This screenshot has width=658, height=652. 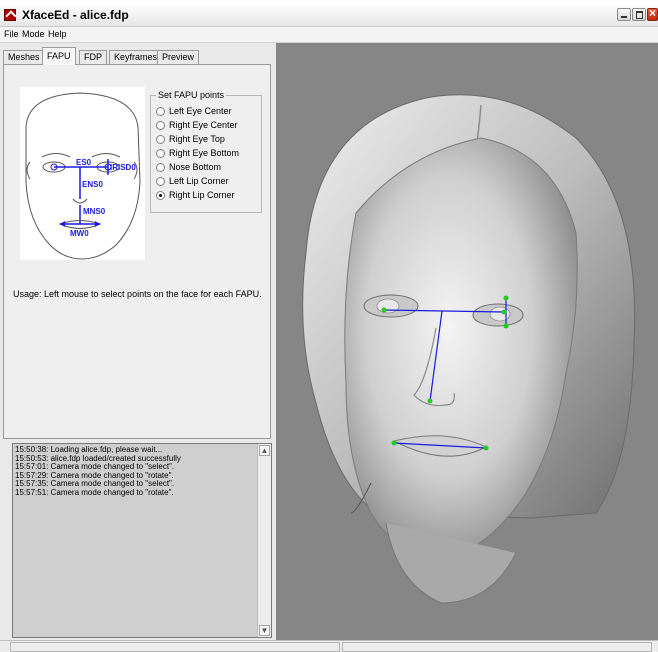 I want to click on diagram-label-ens0: ENS0, so click(x=92, y=184).